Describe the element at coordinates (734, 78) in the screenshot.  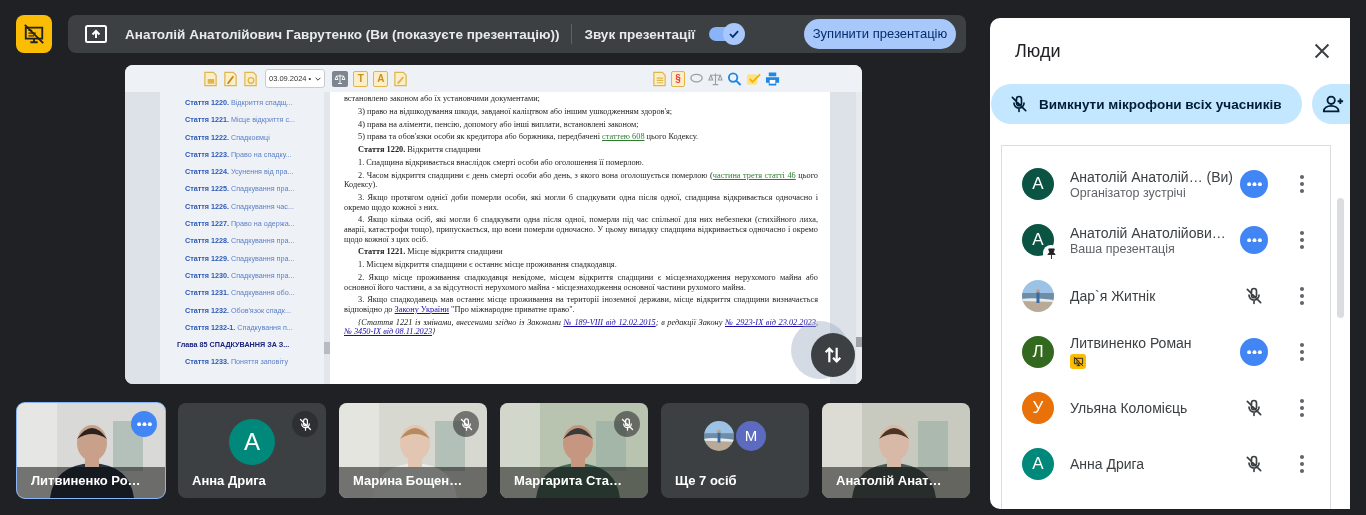
I see `search-icon` at that location.